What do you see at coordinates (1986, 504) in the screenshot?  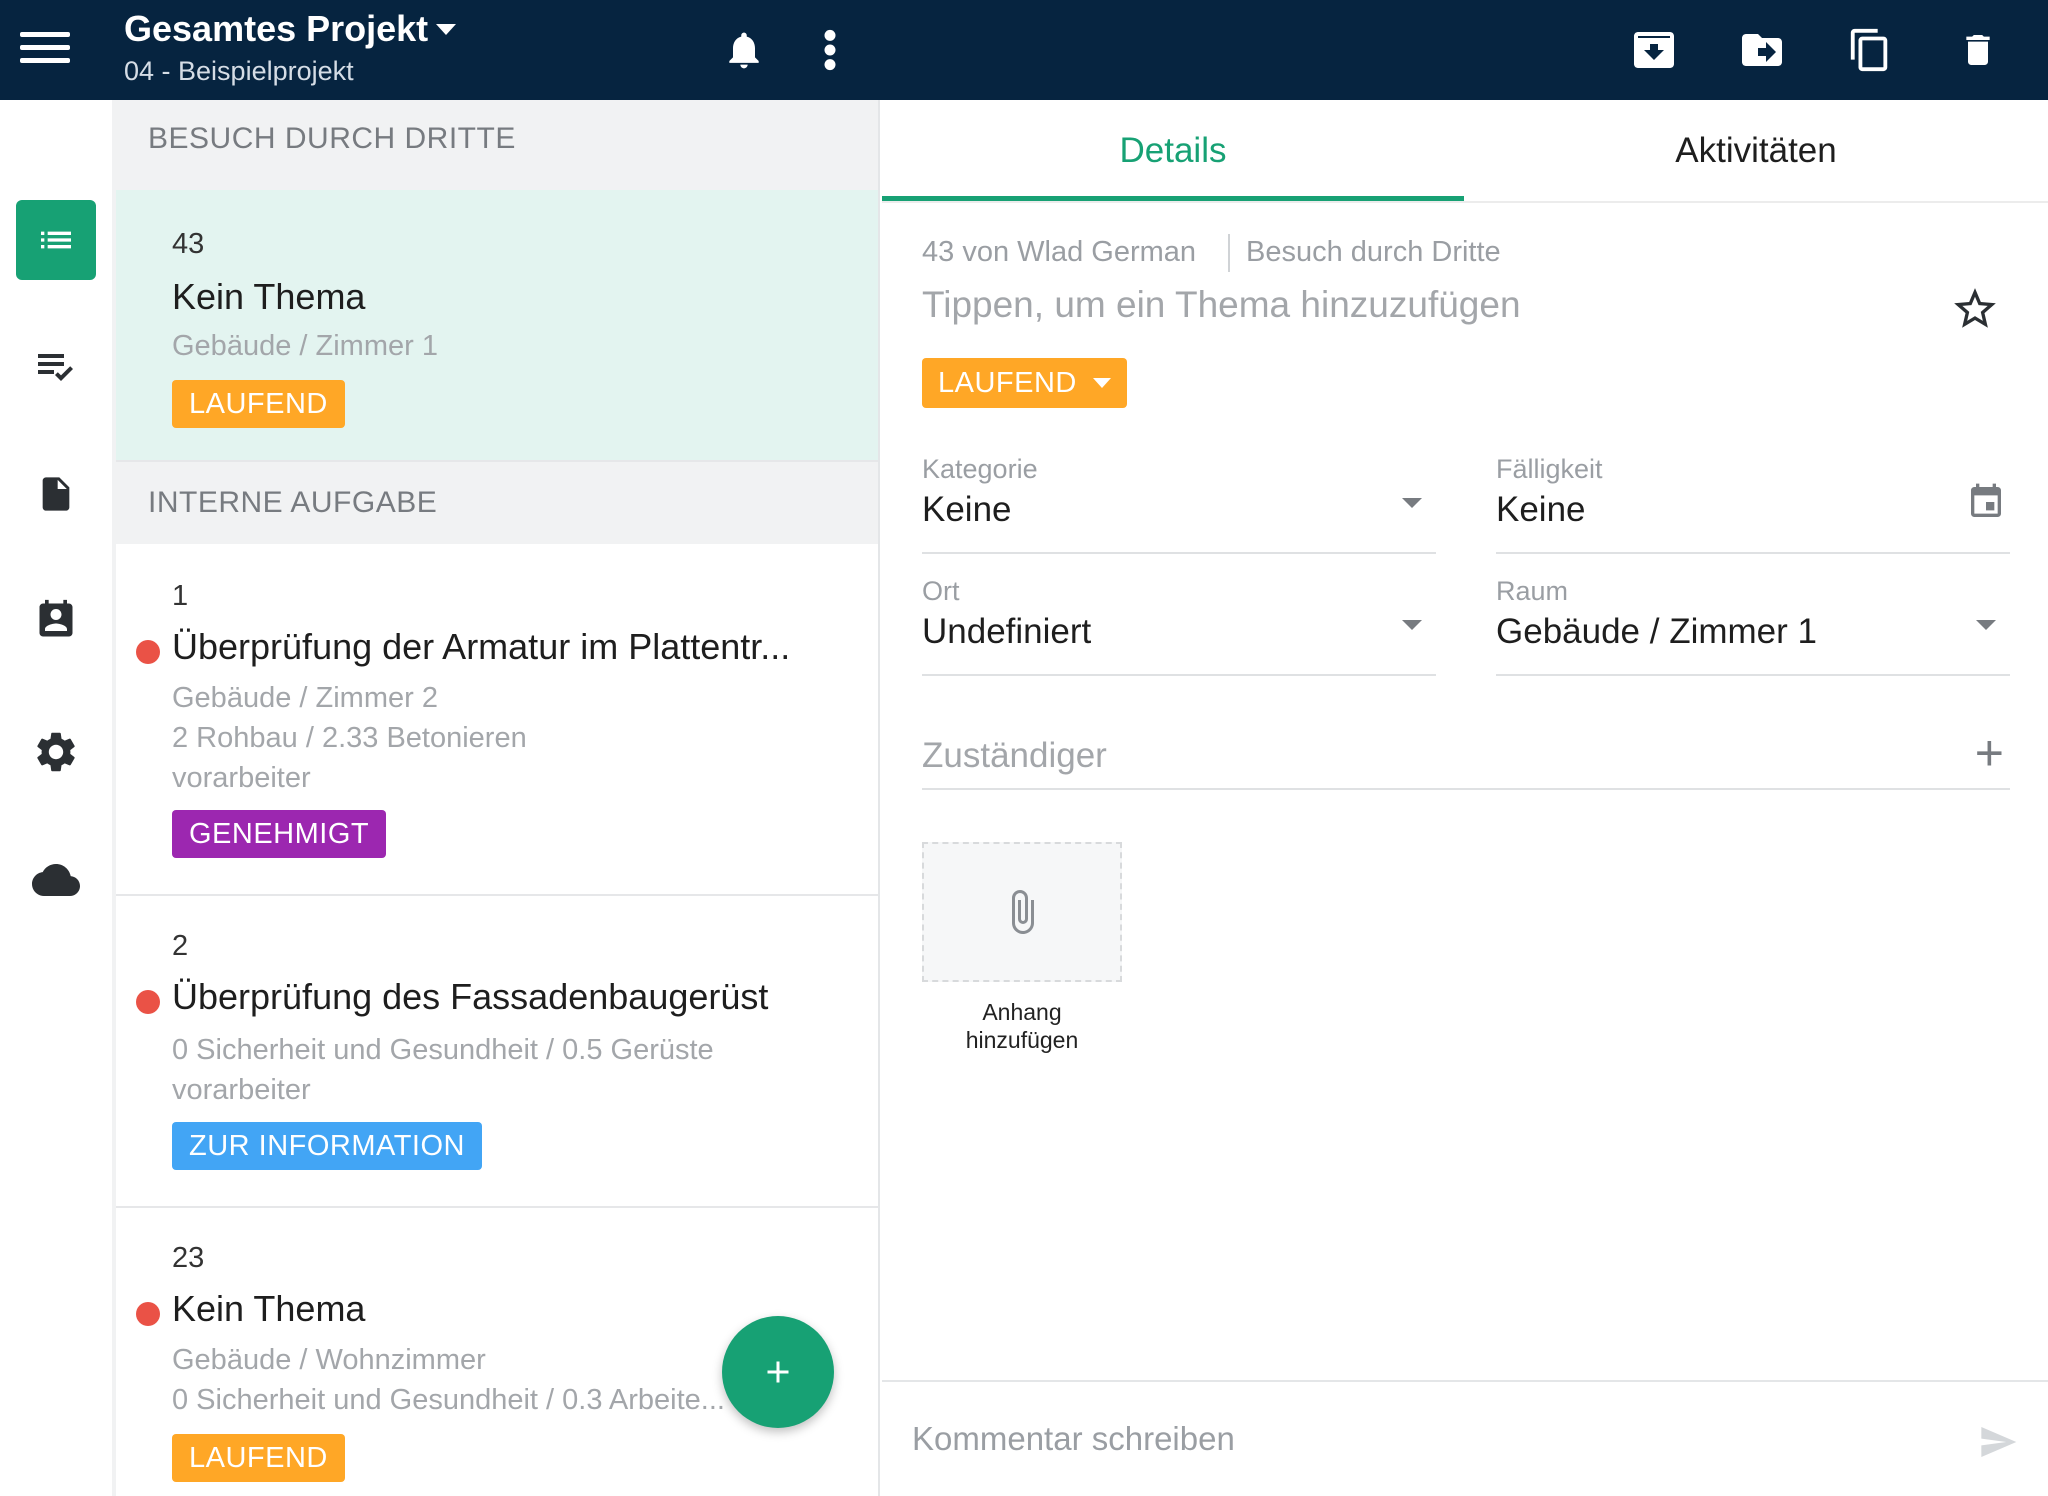 I see `calendar-icon` at bounding box center [1986, 504].